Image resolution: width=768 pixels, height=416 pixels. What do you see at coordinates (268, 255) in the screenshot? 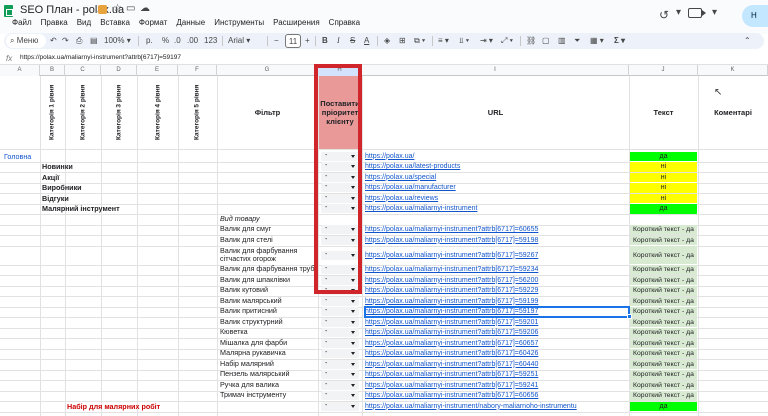
I see `filter-label: Валик для фарбування сітчастих огорож` at bounding box center [268, 255].